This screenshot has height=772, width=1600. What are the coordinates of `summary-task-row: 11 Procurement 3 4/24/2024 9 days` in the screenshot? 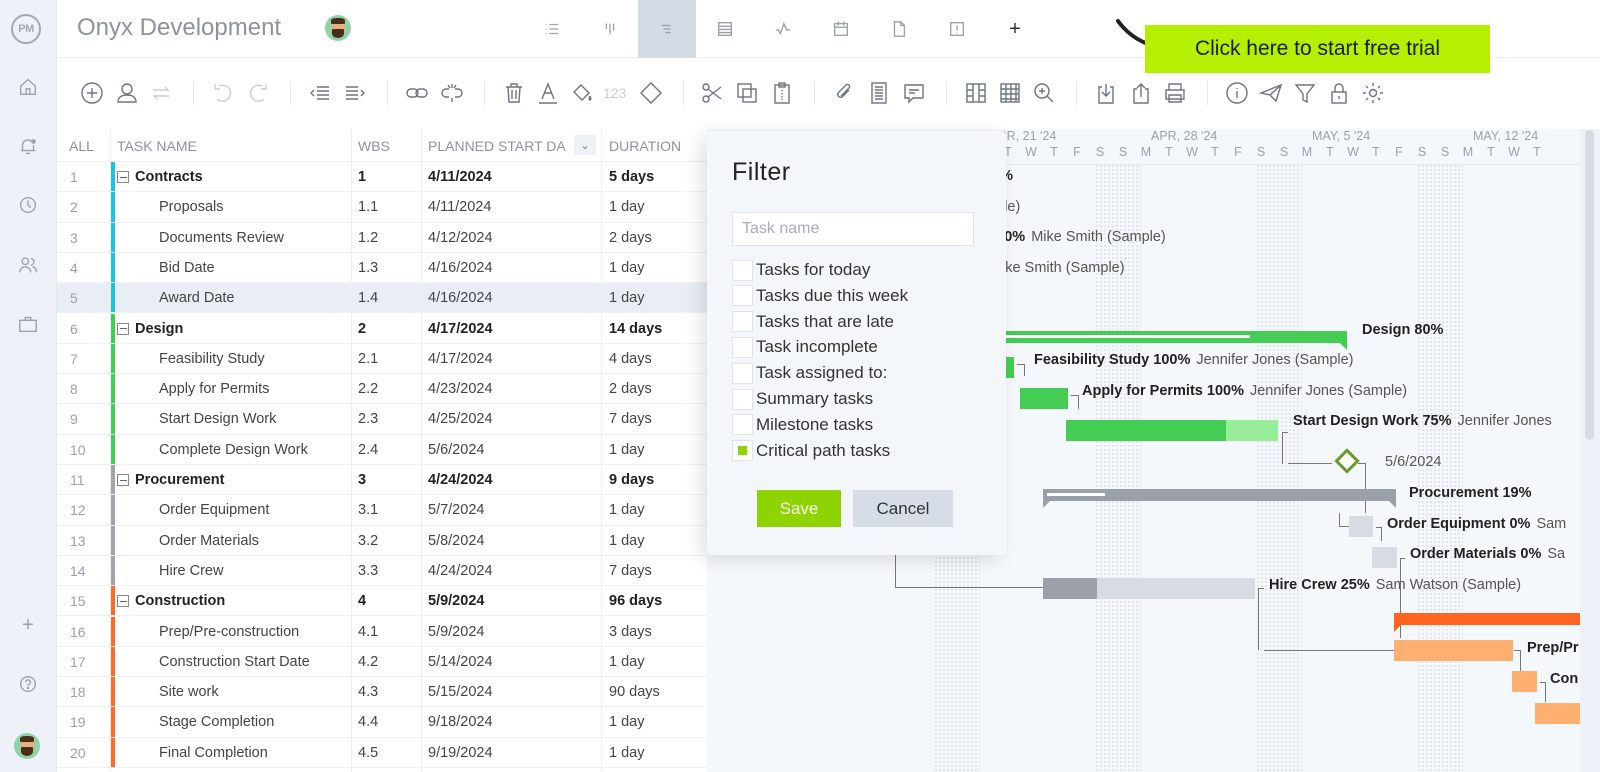 It's located at (382, 480).